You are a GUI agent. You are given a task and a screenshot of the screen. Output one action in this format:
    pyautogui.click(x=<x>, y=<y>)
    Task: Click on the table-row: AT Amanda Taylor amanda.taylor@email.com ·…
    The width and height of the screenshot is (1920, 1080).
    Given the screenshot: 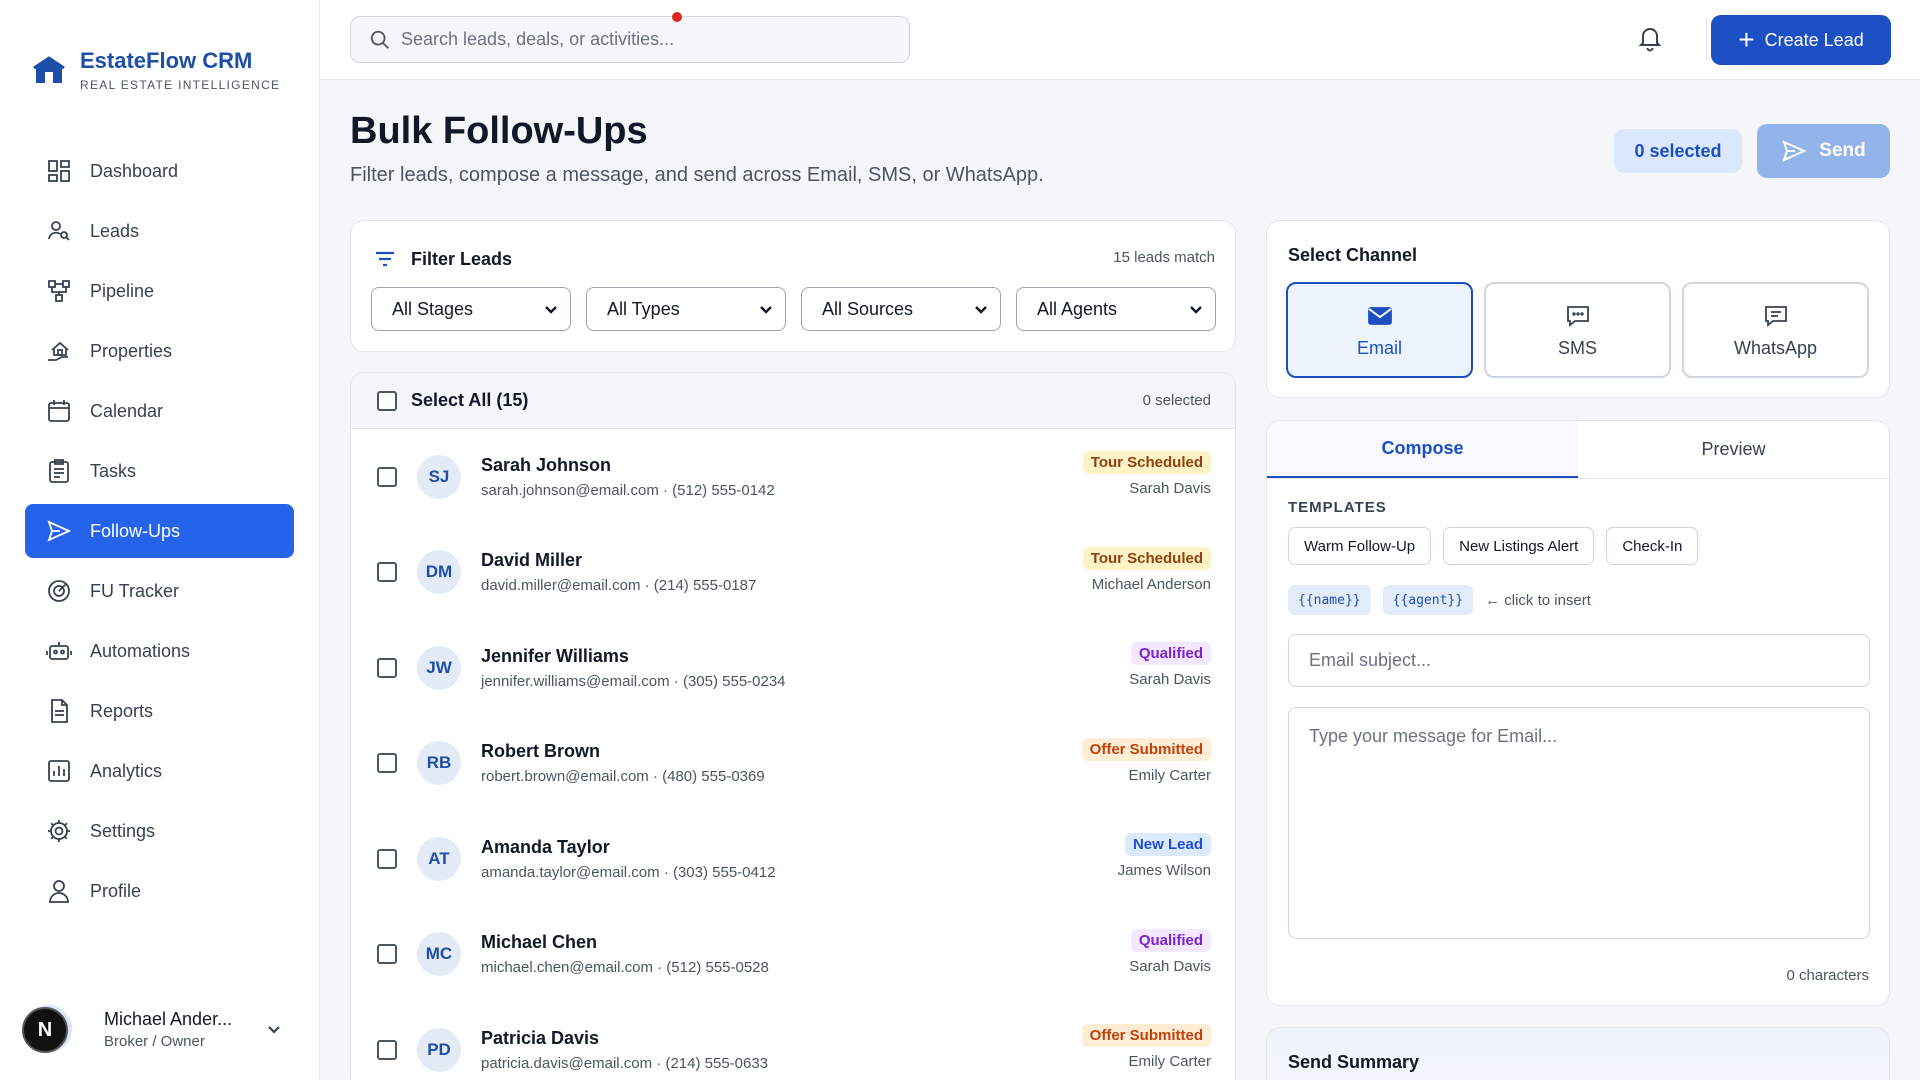 What is the action you would take?
    pyautogui.click(x=793, y=859)
    